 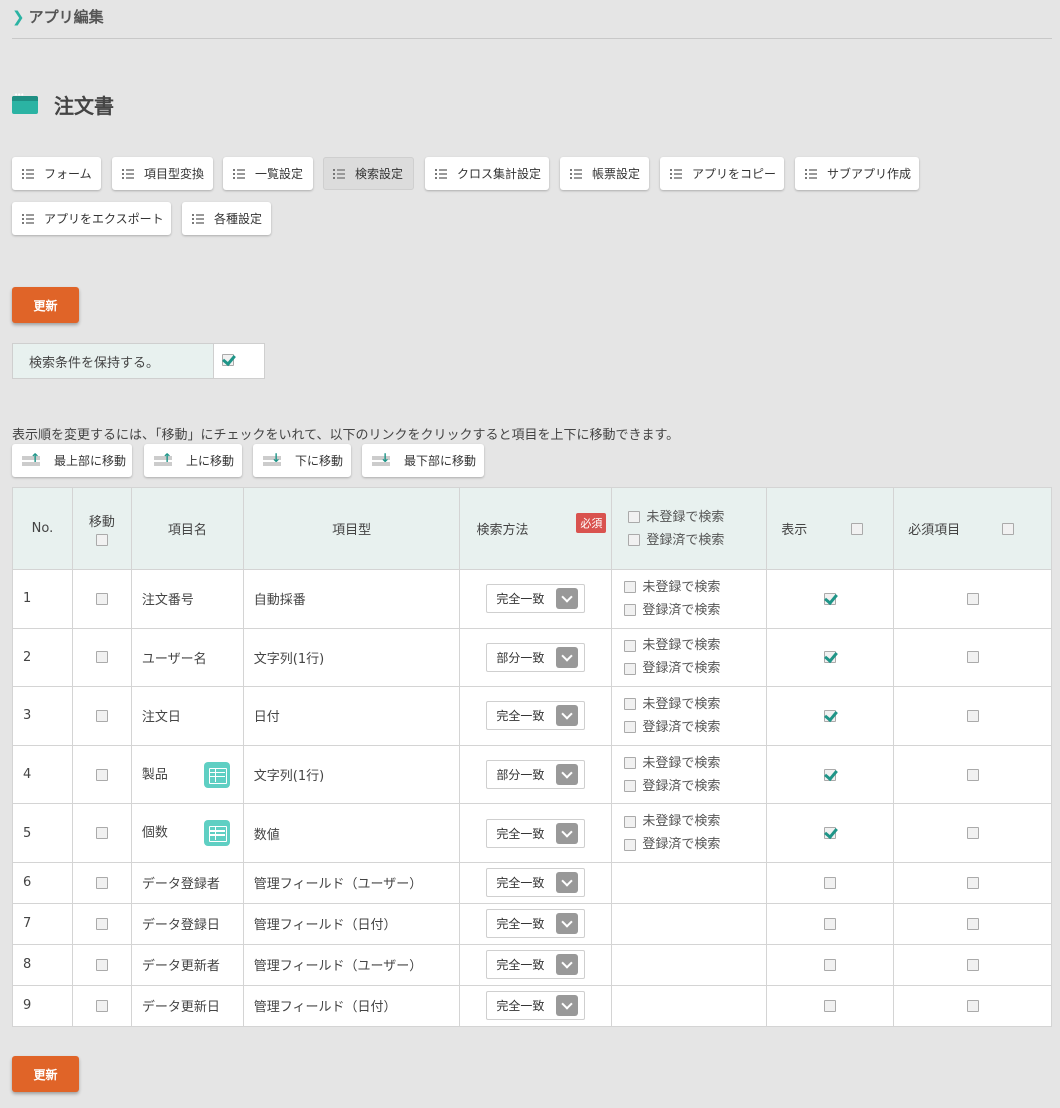 I want to click on tab-list-settings: 一覧設定, so click(x=268, y=173).